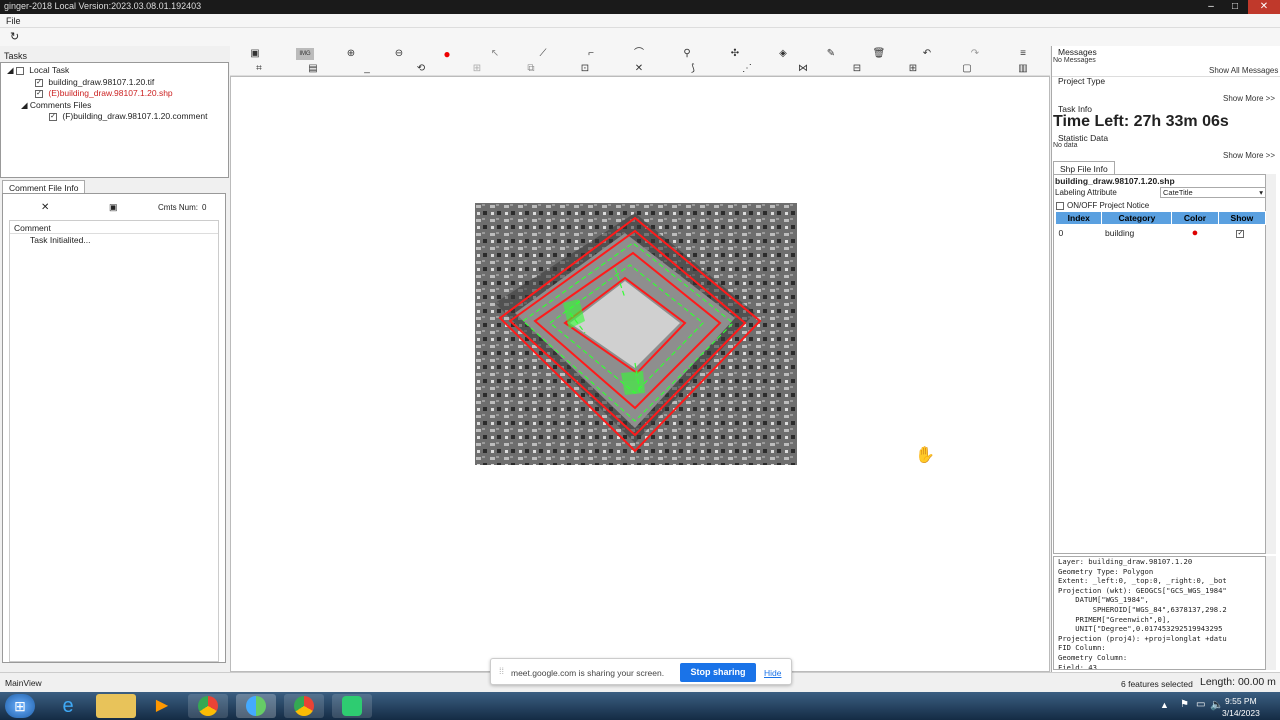 This screenshot has width=1280, height=720. I want to click on show-checkbox: ✓, so click(1240, 233).